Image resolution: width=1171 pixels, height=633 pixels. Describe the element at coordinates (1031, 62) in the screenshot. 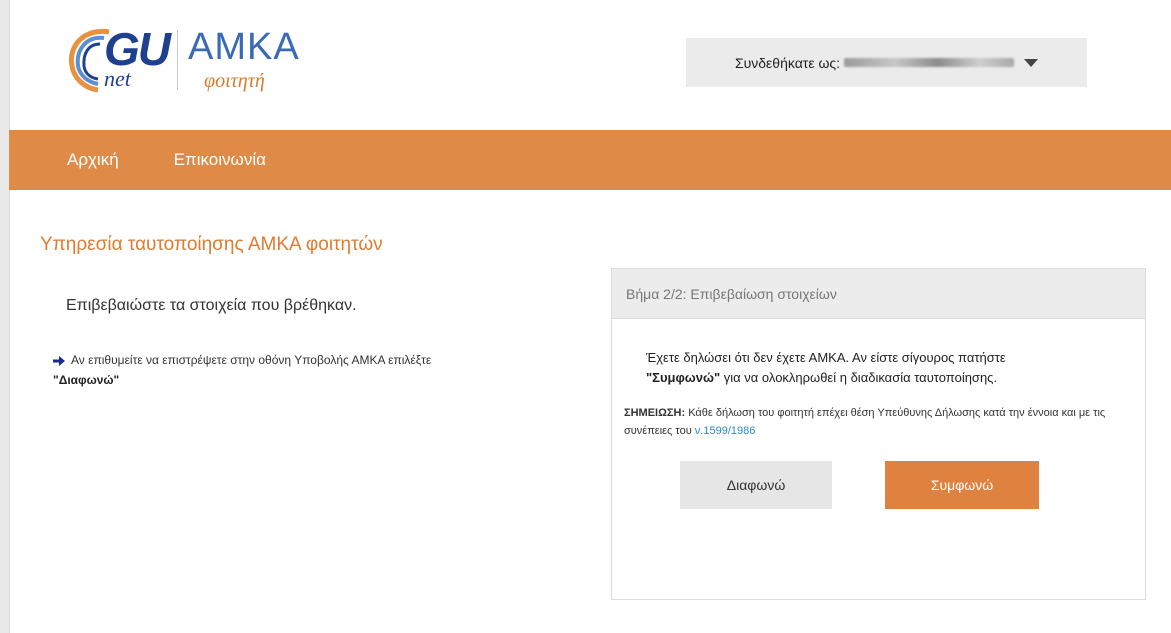

I see `caret-down-icon` at that location.